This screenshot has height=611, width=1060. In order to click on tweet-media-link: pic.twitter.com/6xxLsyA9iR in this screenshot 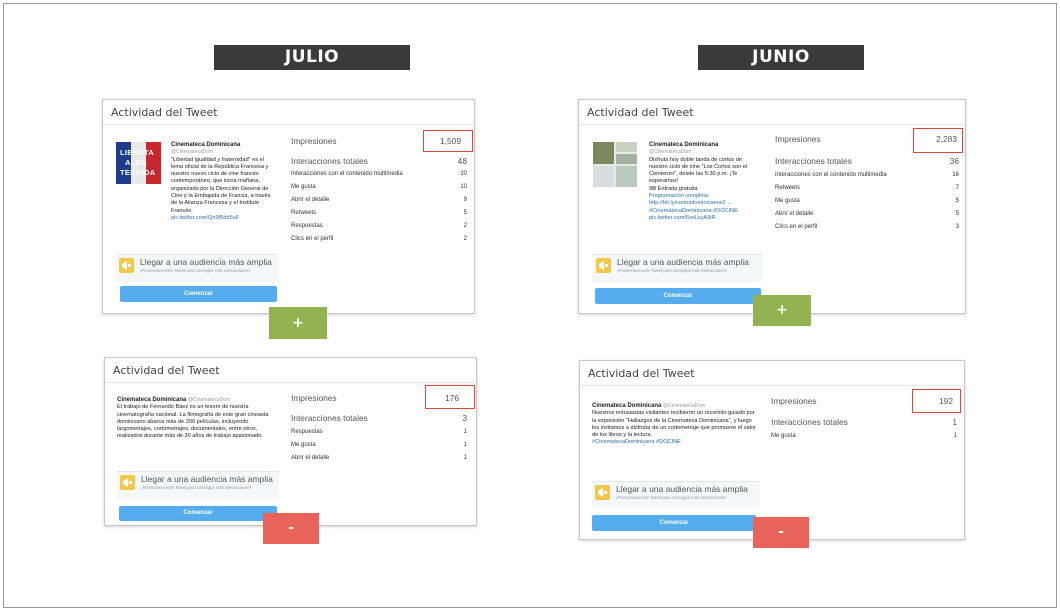, I will do `click(705, 218)`.